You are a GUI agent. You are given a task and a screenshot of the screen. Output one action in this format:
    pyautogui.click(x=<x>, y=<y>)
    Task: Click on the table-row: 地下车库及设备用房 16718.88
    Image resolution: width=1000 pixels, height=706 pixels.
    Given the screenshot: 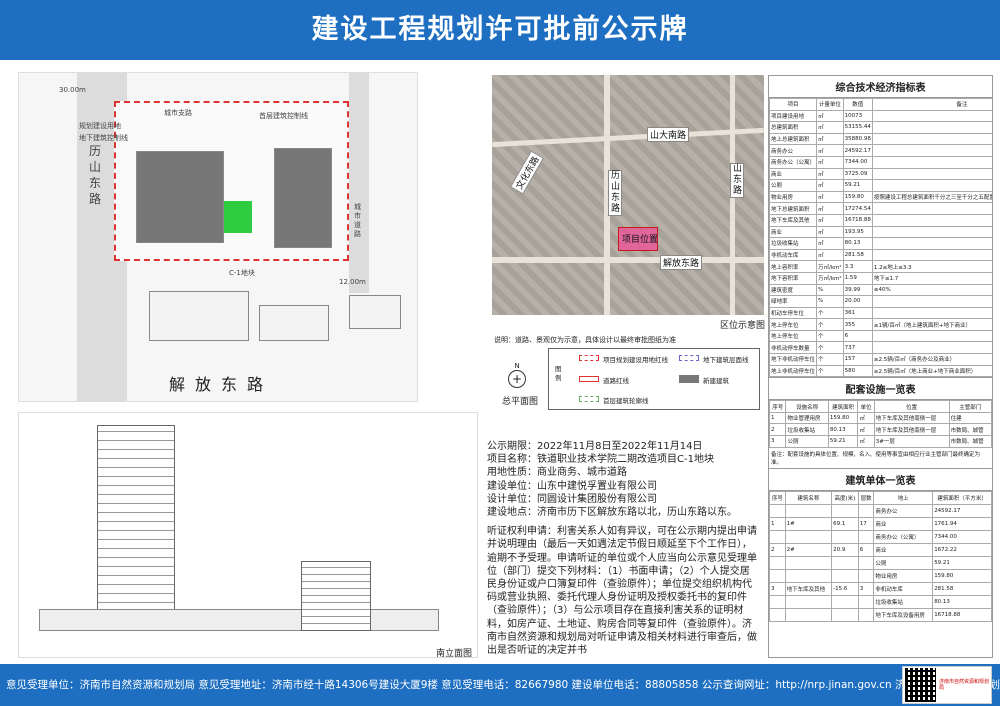 What is the action you would take?
    pyautogui.click(x=880, y=614)
    